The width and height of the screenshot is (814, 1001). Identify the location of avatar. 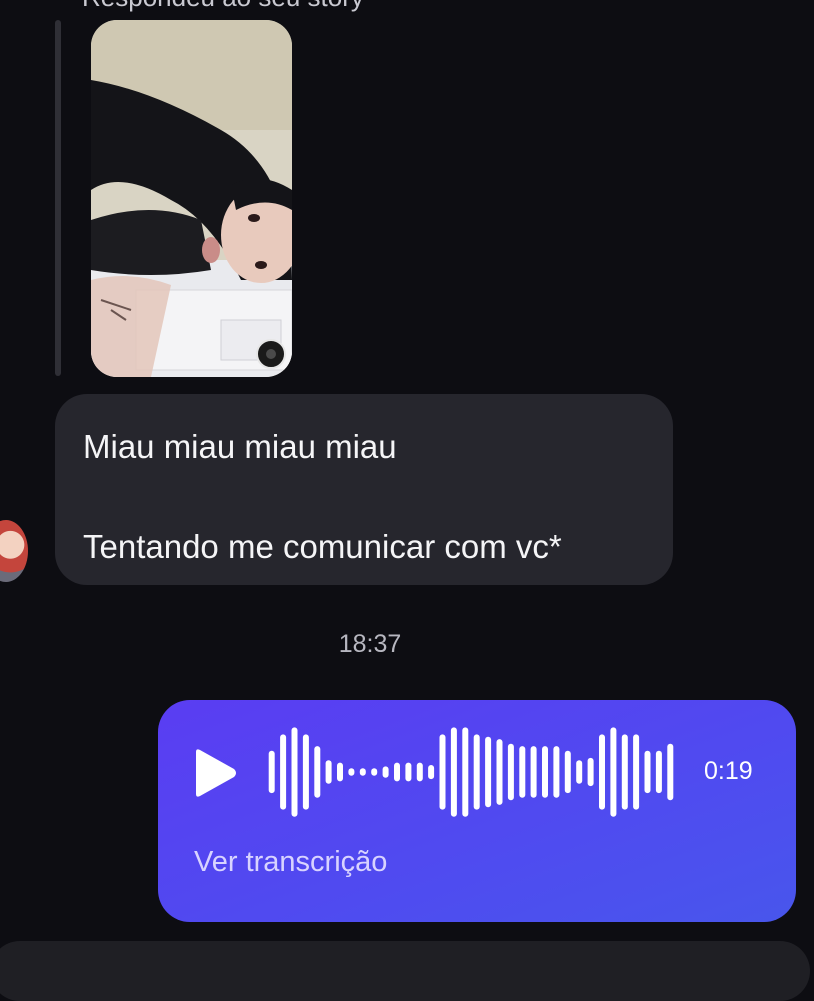
(14, 551).